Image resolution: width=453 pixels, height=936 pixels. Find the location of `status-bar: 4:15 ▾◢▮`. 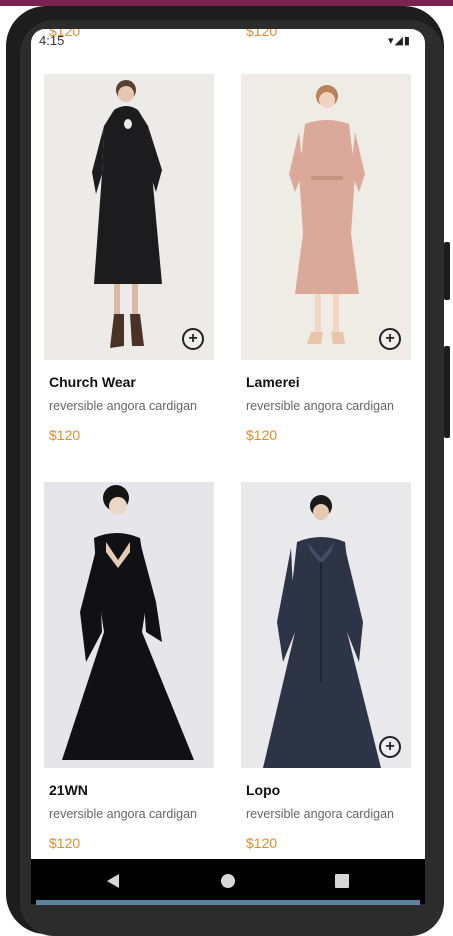

status-bar: 4:15 ▾◢▮ is located at coordinates (228, 40).